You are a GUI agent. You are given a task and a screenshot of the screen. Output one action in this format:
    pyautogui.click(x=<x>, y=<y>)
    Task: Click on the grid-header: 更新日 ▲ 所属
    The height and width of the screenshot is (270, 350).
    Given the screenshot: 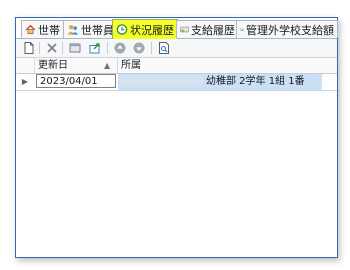 What is the action you would take?
    pyautogui.click(x=176, y=66)
    